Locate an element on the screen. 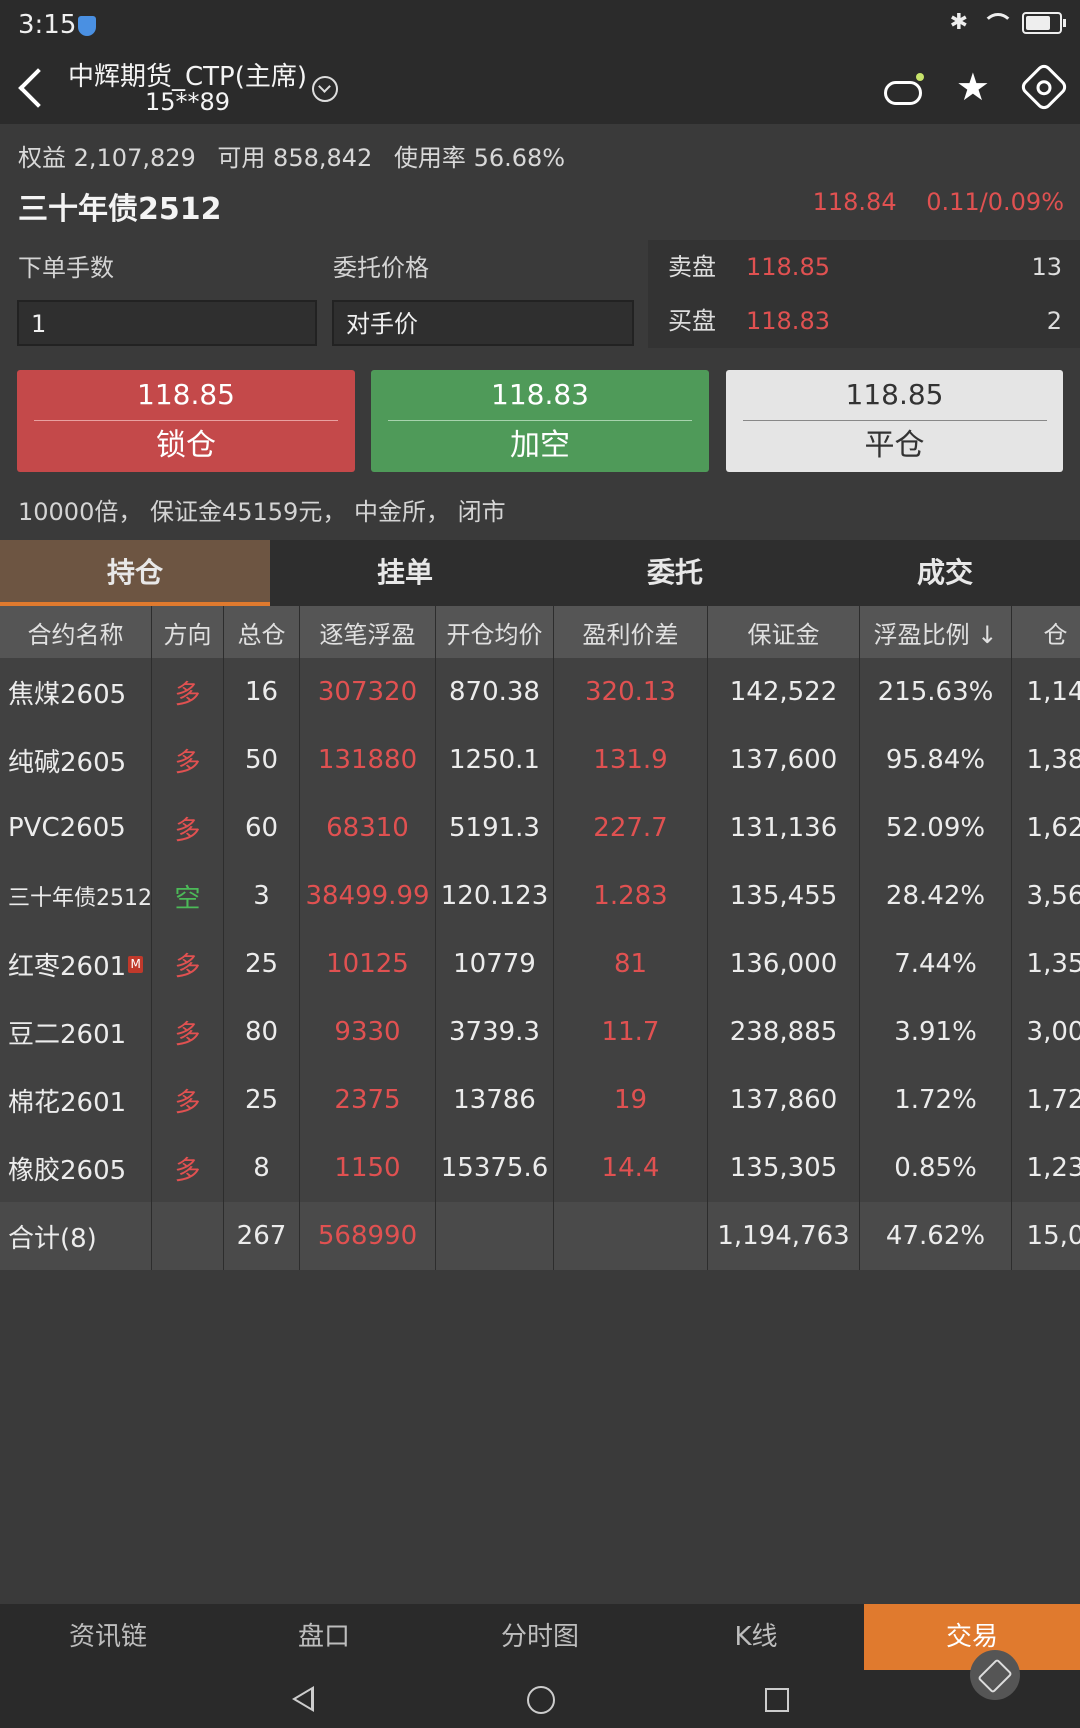  cell-float-pnl: 38499.99 is located at coordinates (368, 896).